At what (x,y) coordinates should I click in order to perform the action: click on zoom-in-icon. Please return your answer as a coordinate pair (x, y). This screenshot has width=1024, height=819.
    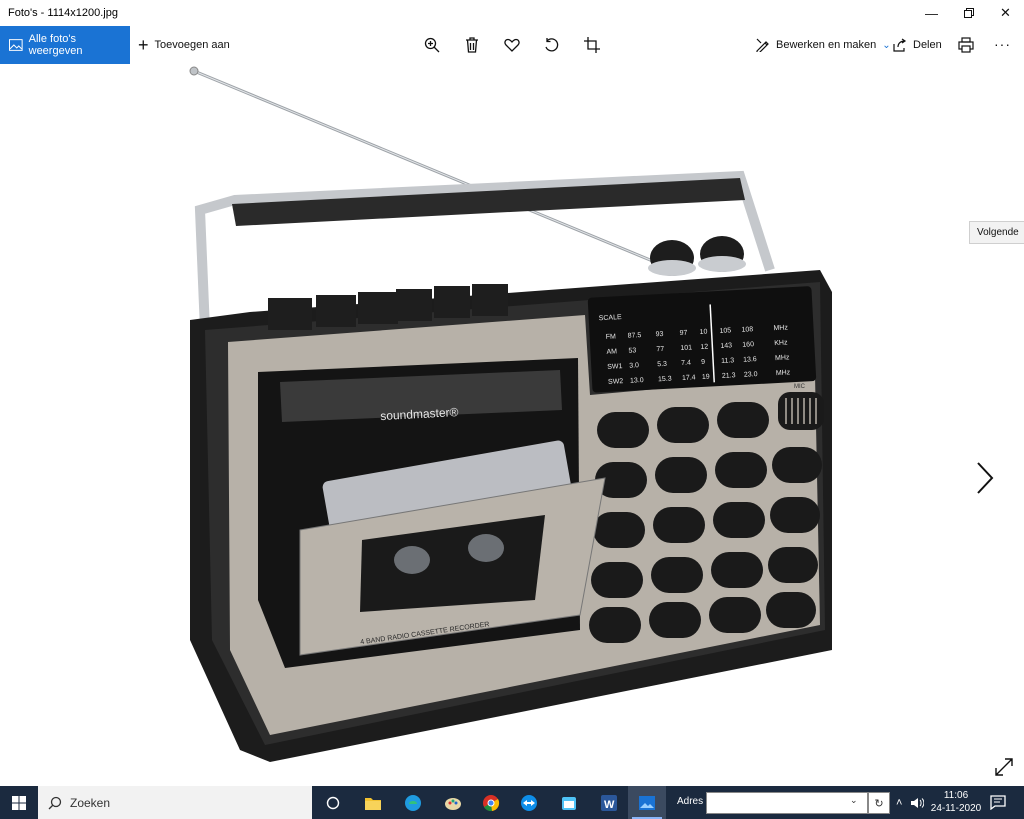
    Looking at the image, I should click on (432, 45).